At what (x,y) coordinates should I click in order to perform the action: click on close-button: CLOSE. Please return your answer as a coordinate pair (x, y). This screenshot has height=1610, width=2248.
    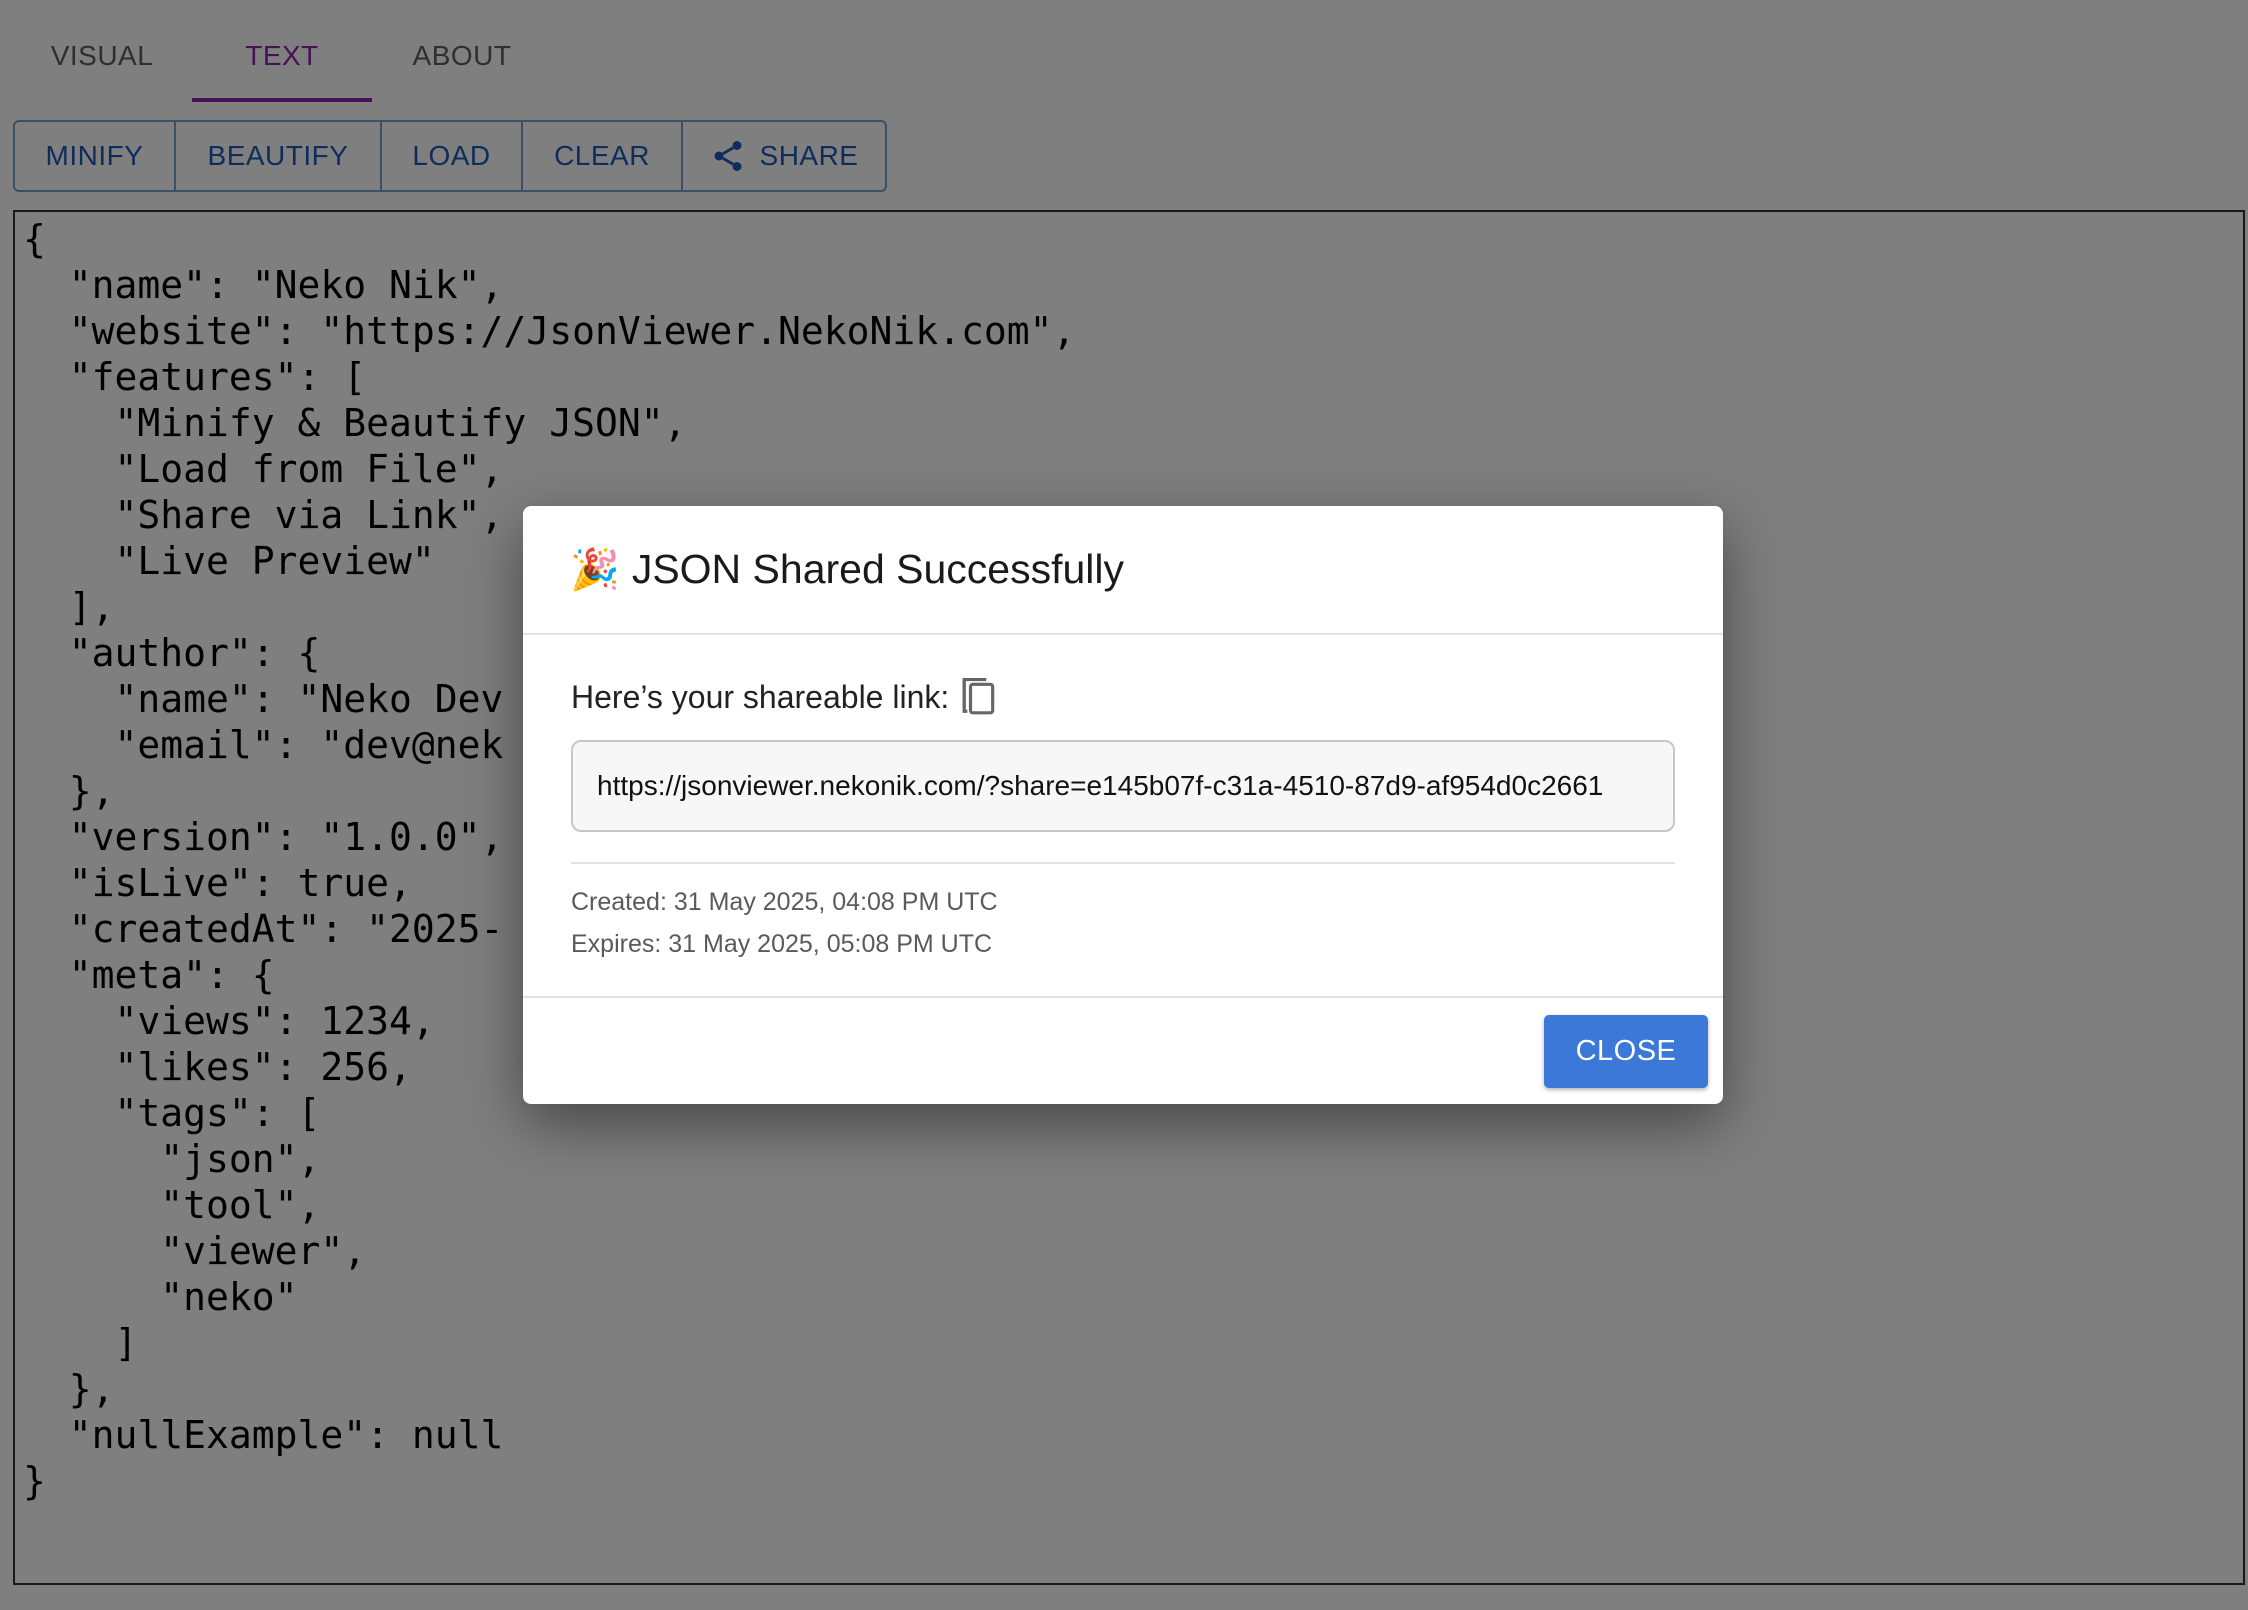
    Looking at the image, I should click on (1626, 1051).